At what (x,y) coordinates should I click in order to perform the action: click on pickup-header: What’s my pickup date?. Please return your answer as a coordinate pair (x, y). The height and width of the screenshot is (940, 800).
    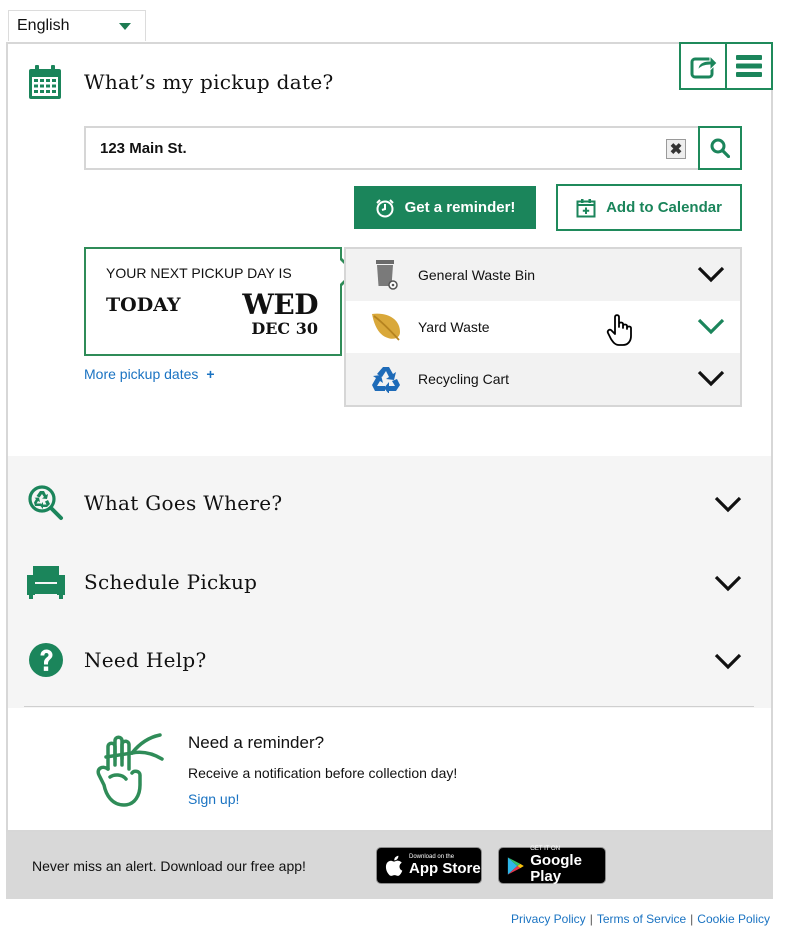
    Looking at the image, I should click on (180, 82).